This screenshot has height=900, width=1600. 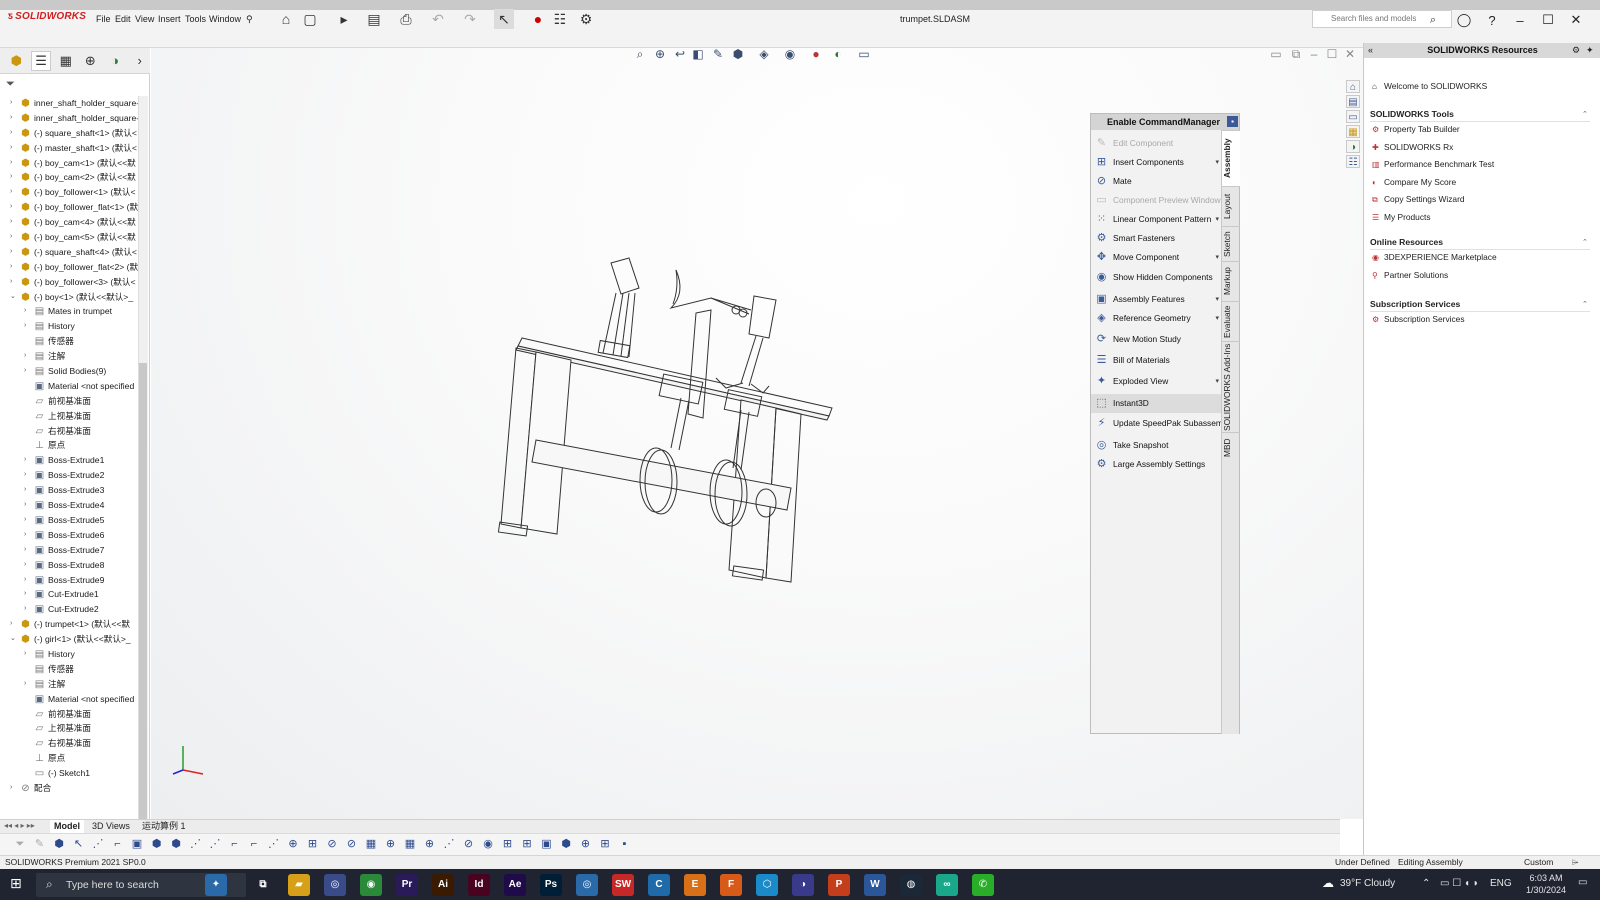 What do you see at coordinates (1156, 143) in the screenshot?
I see `edit-component-button: ✎ Edit Component` at bounding box center [1156, 143].